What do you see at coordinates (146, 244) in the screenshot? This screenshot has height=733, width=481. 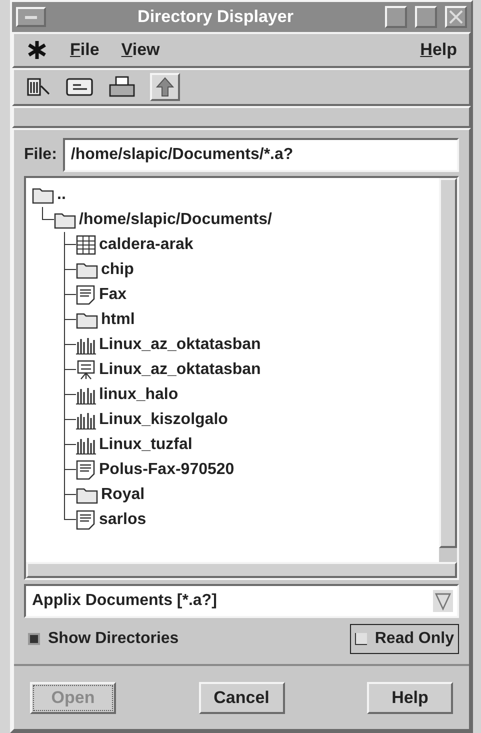 I see `tree-item-label: caldera-arak` at bounding box center [146, 244].